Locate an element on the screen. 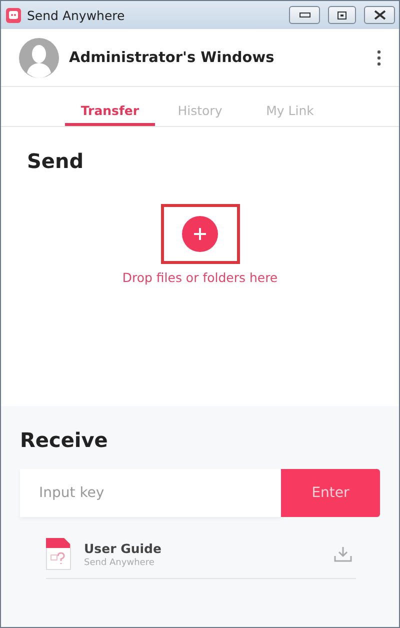 The image size is (400, 628). avatar-icon is located at coordinates (39, 58).